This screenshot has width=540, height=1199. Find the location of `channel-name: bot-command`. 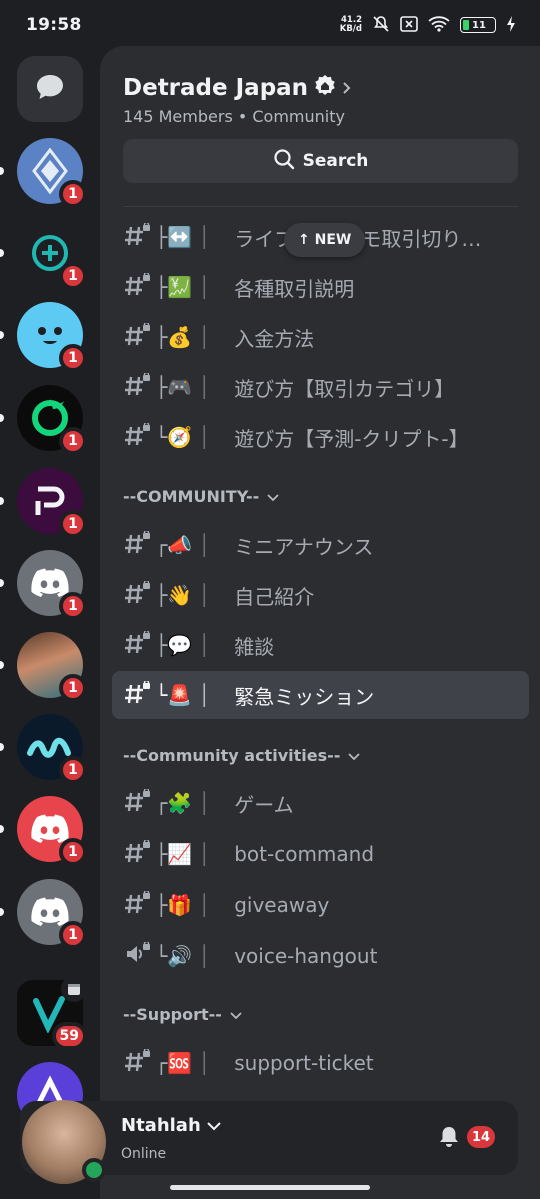

channel-name: bot-command is located at coordinates (304, 854).